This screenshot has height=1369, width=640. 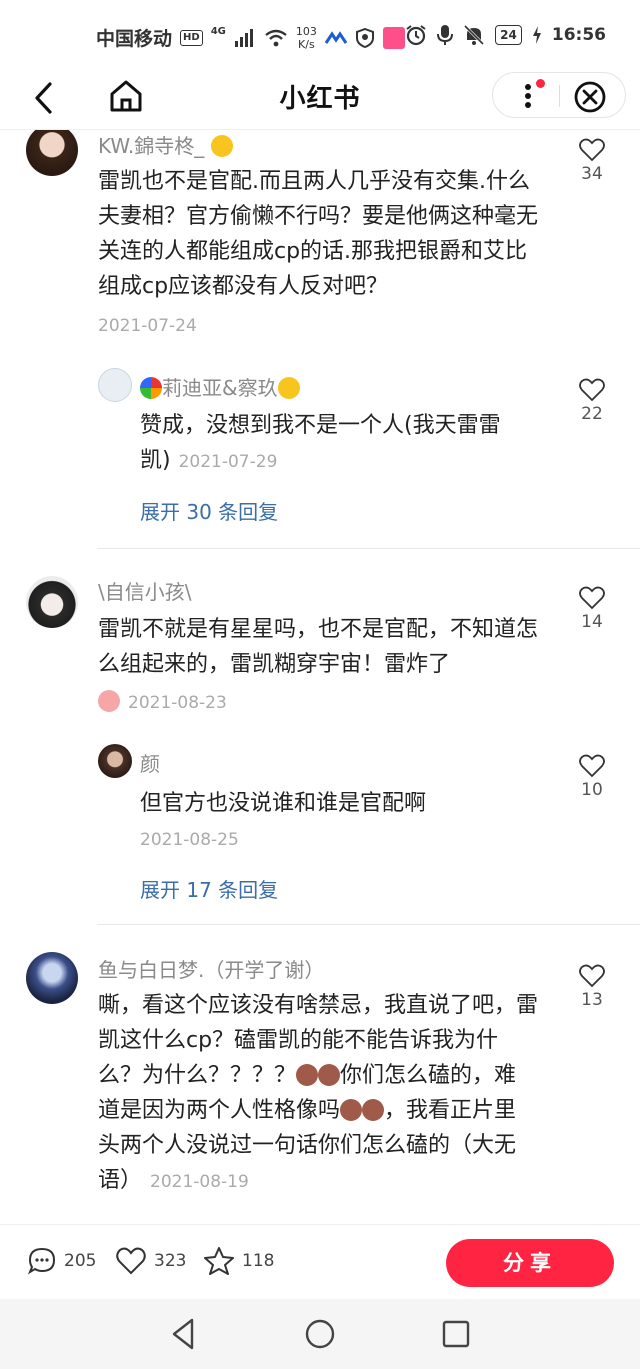 I want to click on rainbow-emoji-icon, so click(x=151, y=388).